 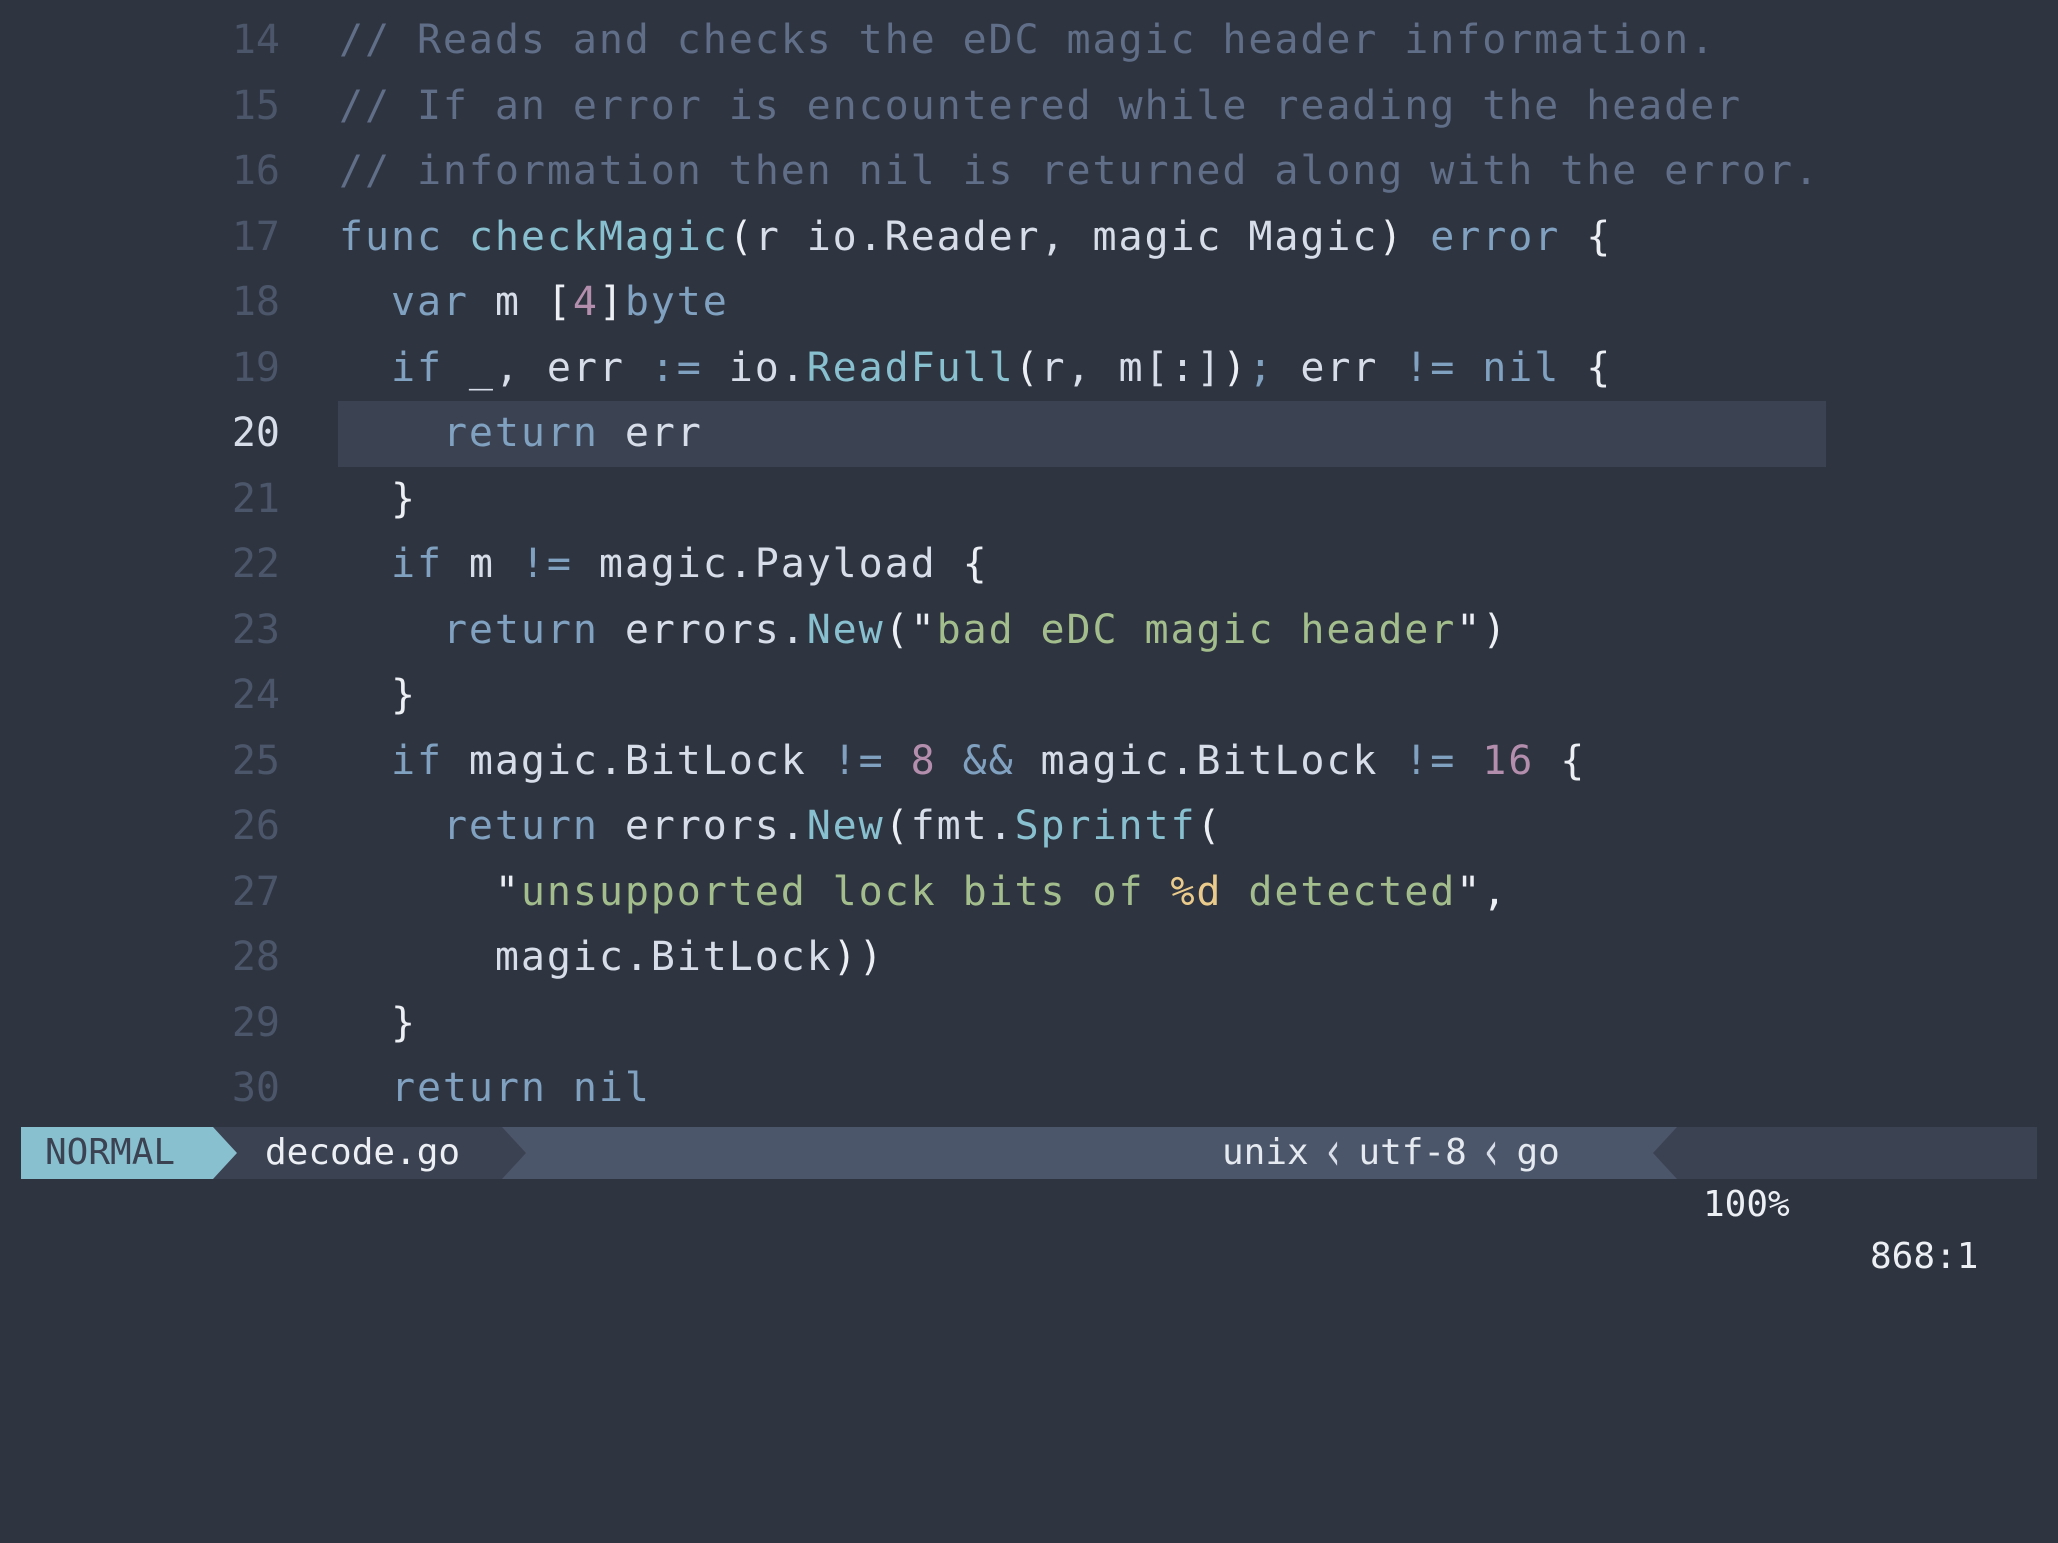 I want to click on token-kw: nil, so click(x=1521, y=367).